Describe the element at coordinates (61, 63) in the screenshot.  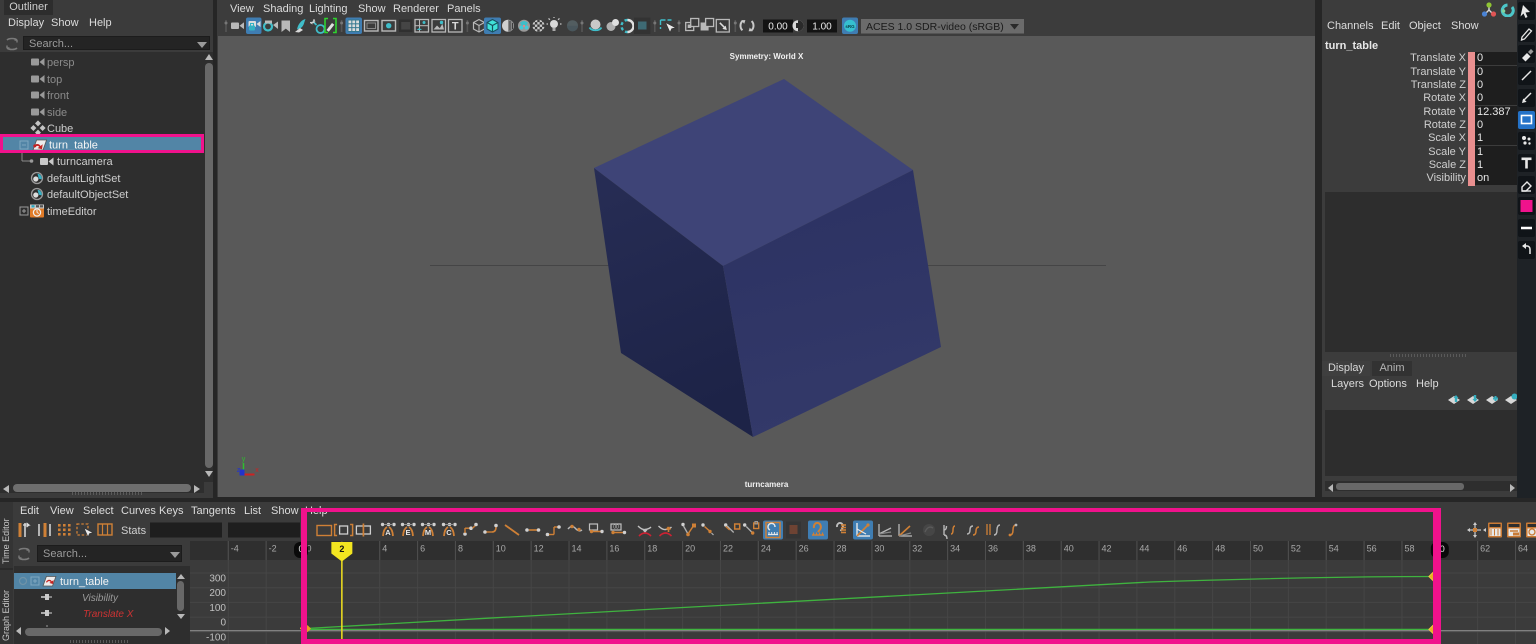
I see `svg-text: persp` at that location.